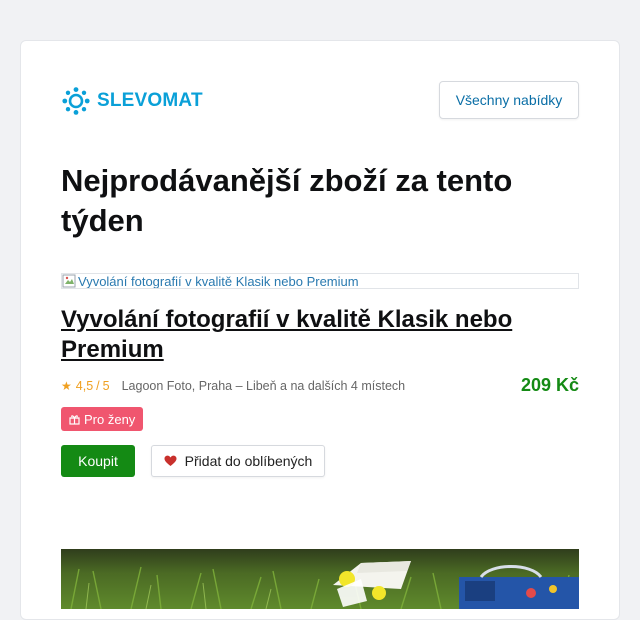 Image resolution: width=640 pixels, height=620 pixels. What do you see at coordinates (66, 386) in the screenshot?
I see `star-icon: ★` at bounding box center [66, 386].